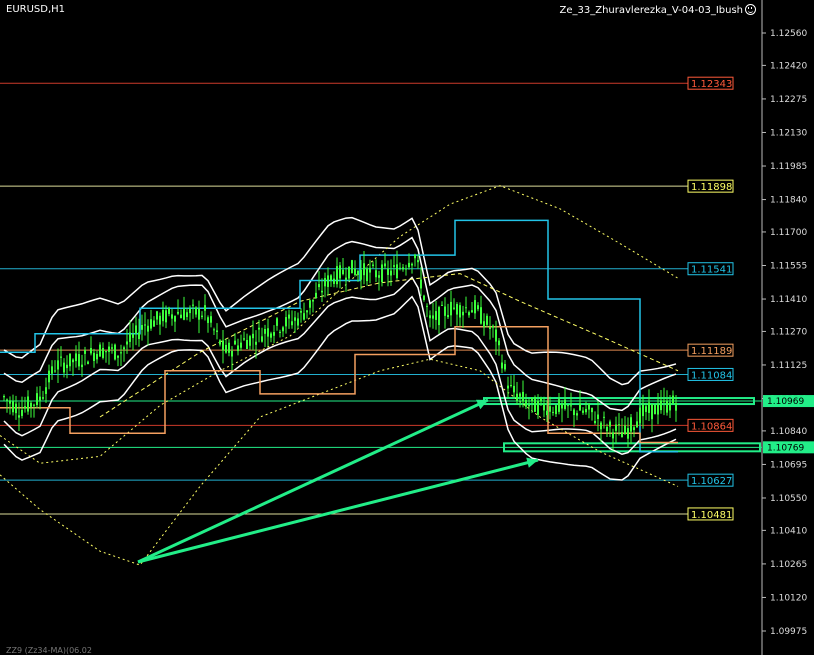 The width and height of the screenshot is (814, 655). I want to click on symbol-timeframe-label: EURUSD,H1, so click(36, 9).